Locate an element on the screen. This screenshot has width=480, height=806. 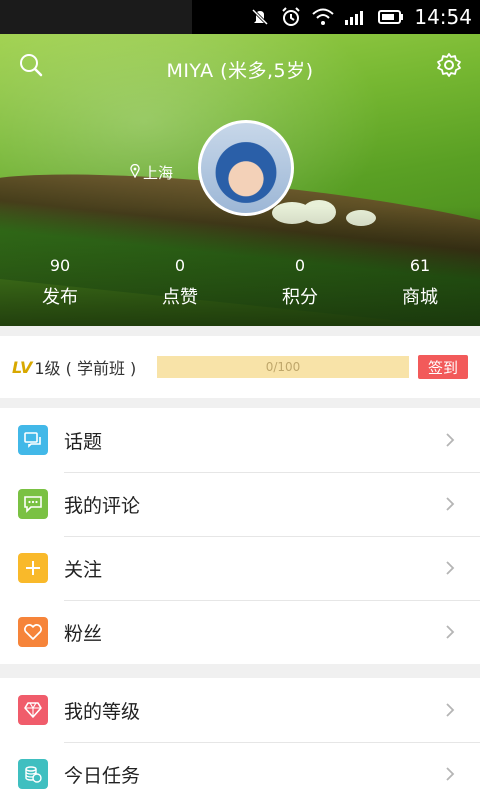
mute-icon is located at coordinates (260, 17).